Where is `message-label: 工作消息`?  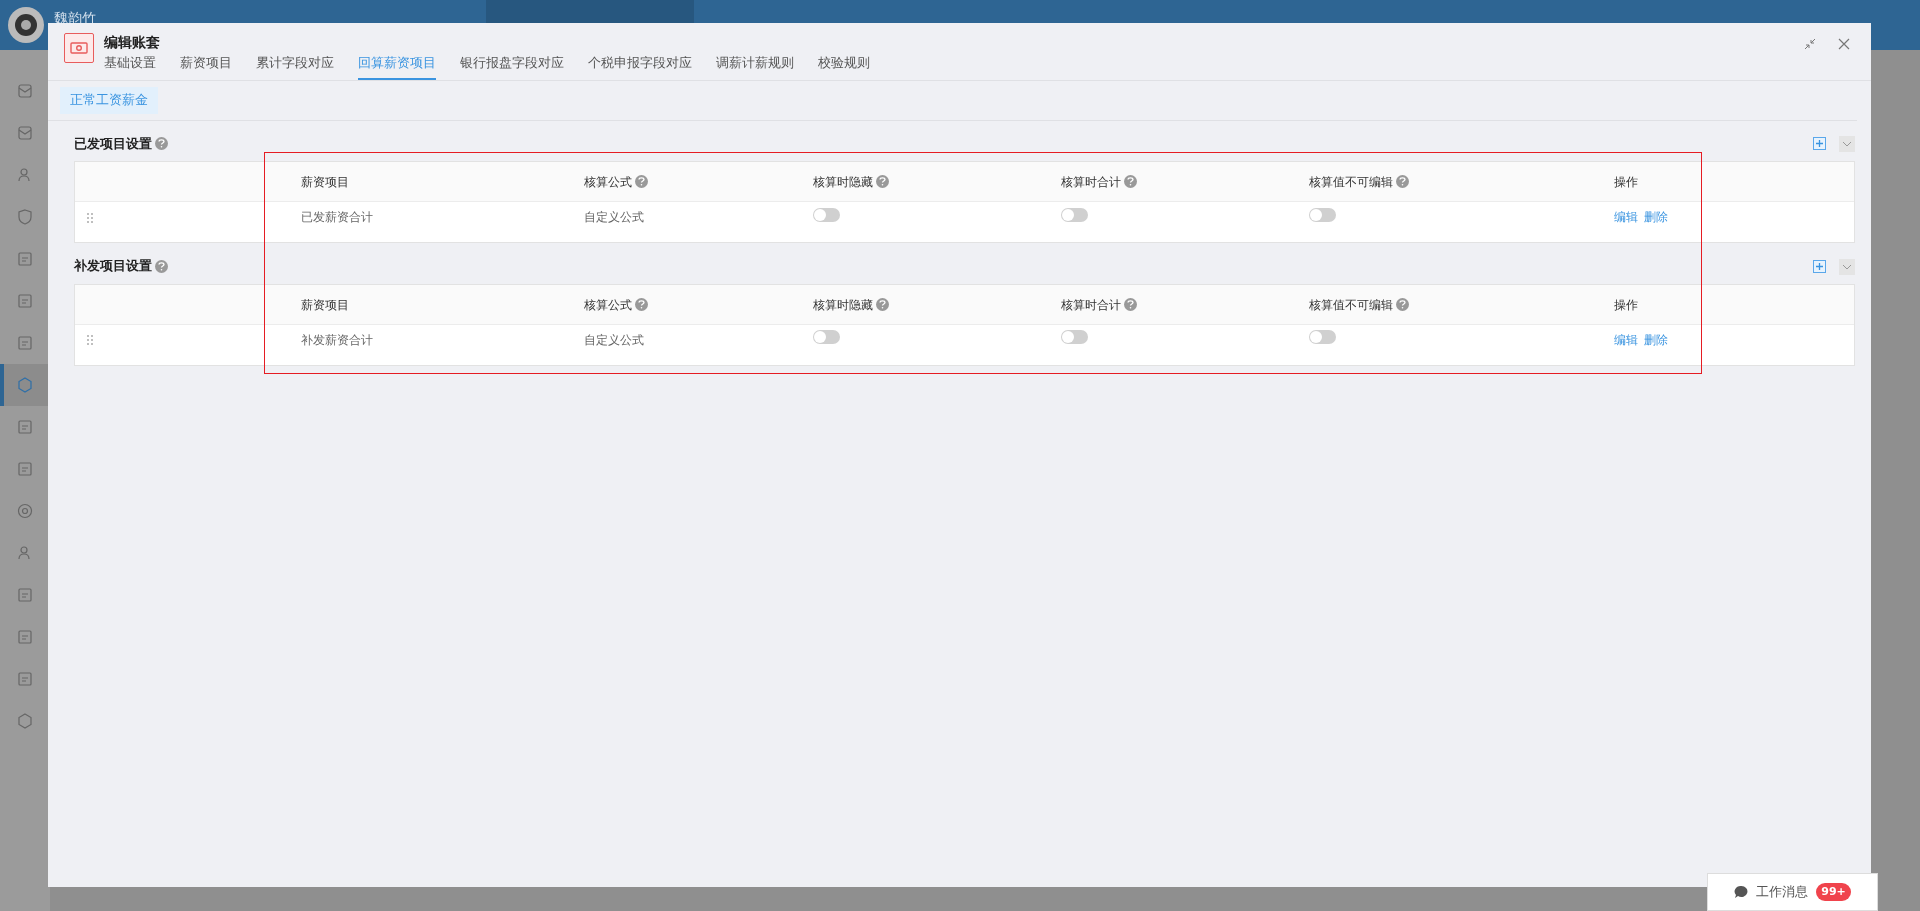
message-label: 工作消息 is located at coordinates (1782, 892).